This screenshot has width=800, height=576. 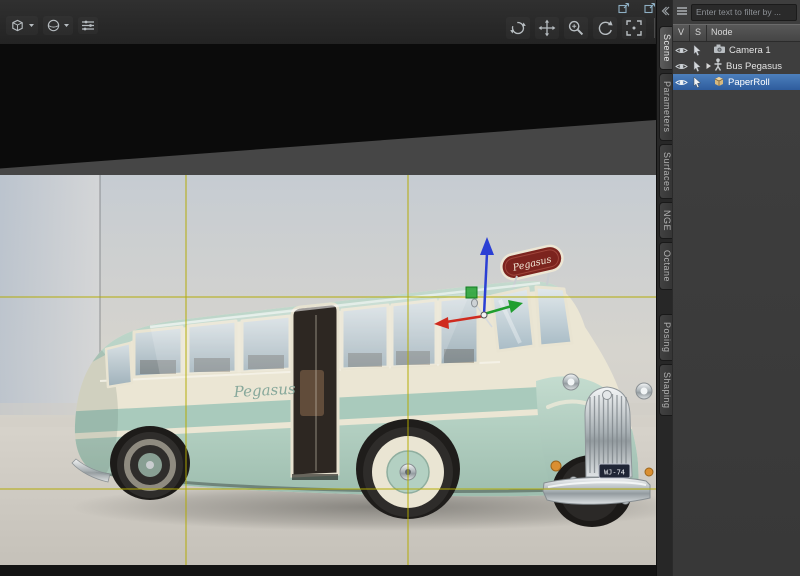 I want to click on draw-style-icon, so click(x=53, y=25).